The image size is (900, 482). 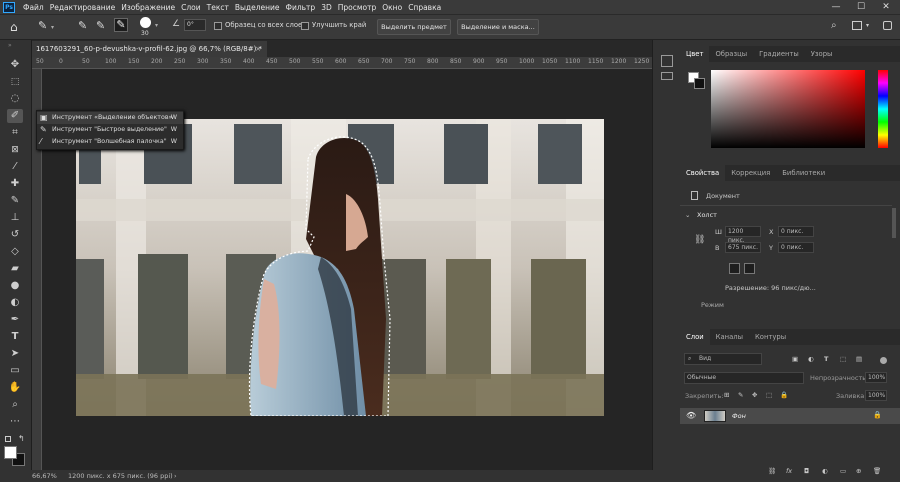 What do you see at coordinates (44, 476) in the screenshot?
I see `zoom-level: 66,67%` at bounding box center [44, 476].